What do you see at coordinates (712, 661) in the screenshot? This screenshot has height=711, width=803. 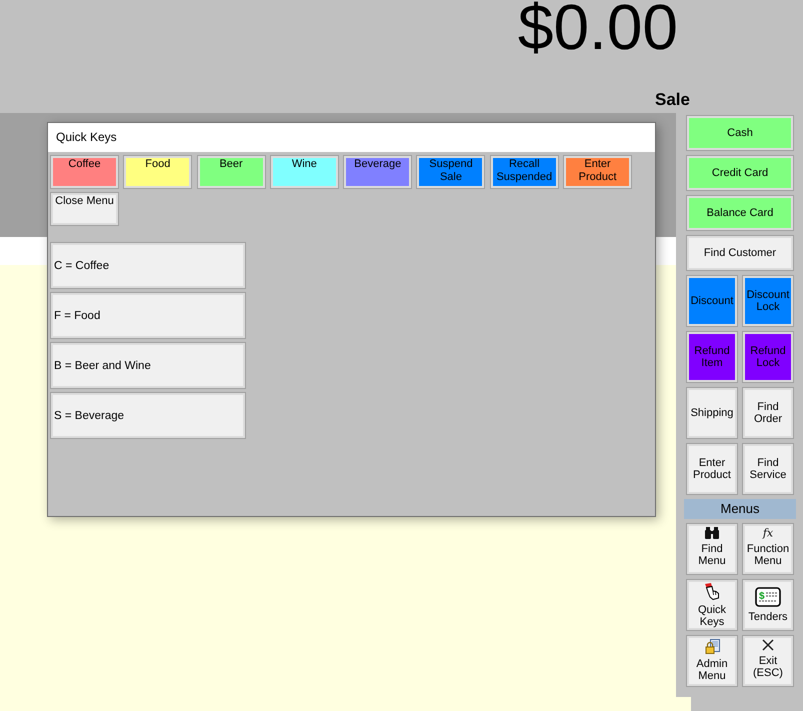 I see `menu-button: Admin Menu` at bounding box center [712, 661].